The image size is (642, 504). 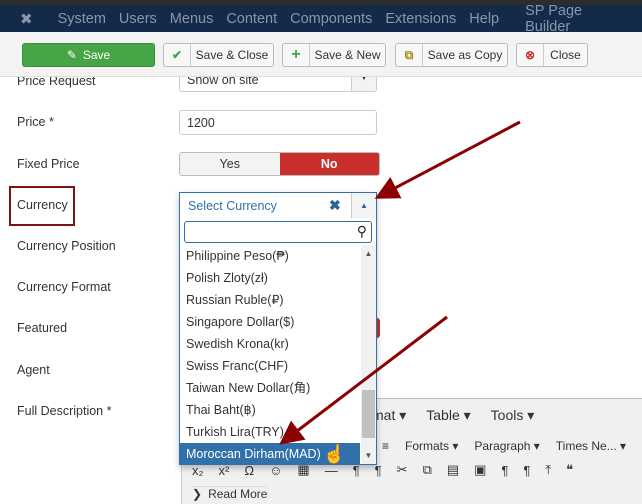 What do you see at coordinates (363, 380) in the screenshot?
I see `arrow-to-moroccan` at bounding box center [363, 380].